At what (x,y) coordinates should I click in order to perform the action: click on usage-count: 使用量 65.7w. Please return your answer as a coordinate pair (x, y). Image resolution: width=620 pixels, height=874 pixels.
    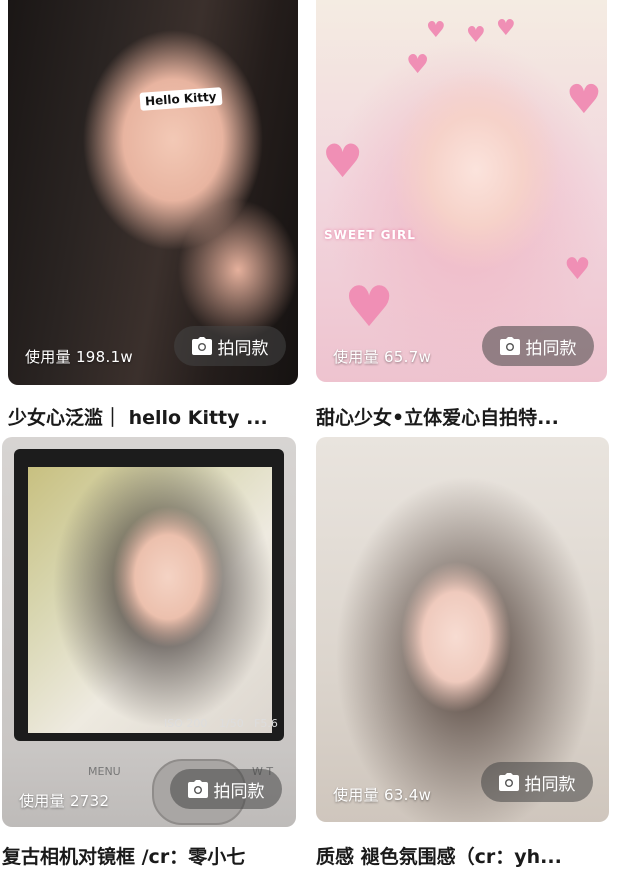
    Looking at the image, I should click on (382, 357).